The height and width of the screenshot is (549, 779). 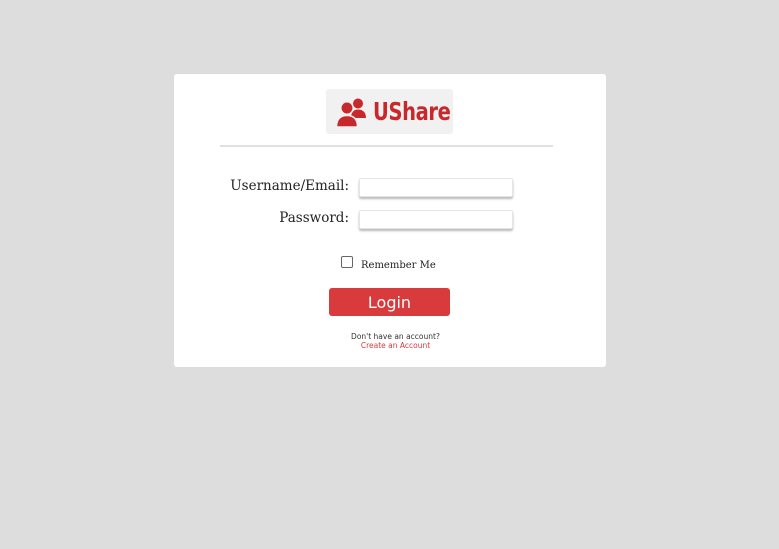 What do you see at coordinates (347, 262) in the screenshot?
I see `remember-me-checkbox` at bounding box center [347, 262].